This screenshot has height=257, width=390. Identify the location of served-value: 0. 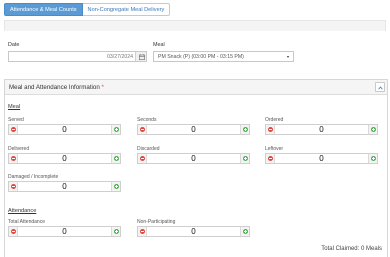
(64, 129).